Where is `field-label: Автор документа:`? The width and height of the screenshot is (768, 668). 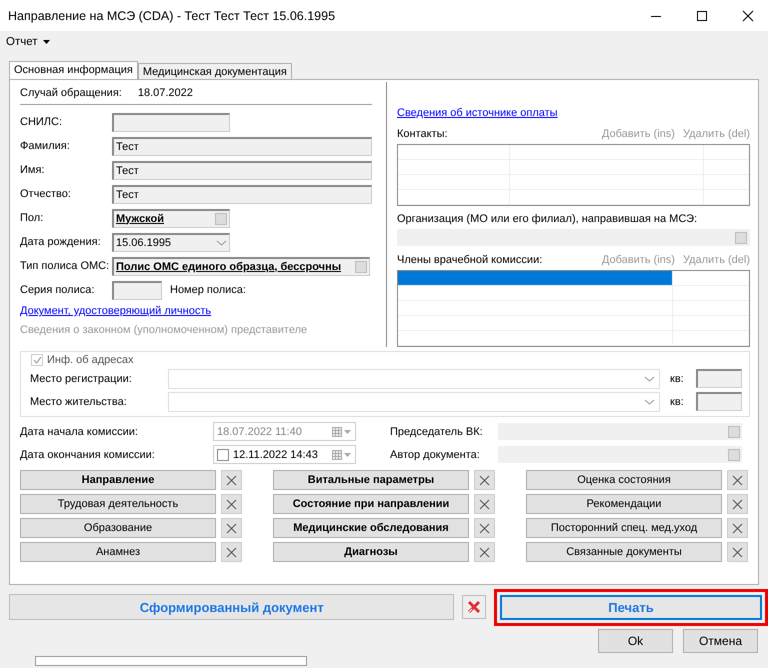 field-label: Автор документа: is located at coordinates (435, 454).